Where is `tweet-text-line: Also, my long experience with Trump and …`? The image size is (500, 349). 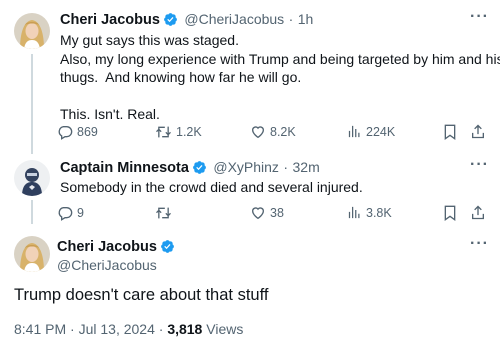 tweet-text-line: Also, my long experience with Trump and … is located at coordinates (280, 58).